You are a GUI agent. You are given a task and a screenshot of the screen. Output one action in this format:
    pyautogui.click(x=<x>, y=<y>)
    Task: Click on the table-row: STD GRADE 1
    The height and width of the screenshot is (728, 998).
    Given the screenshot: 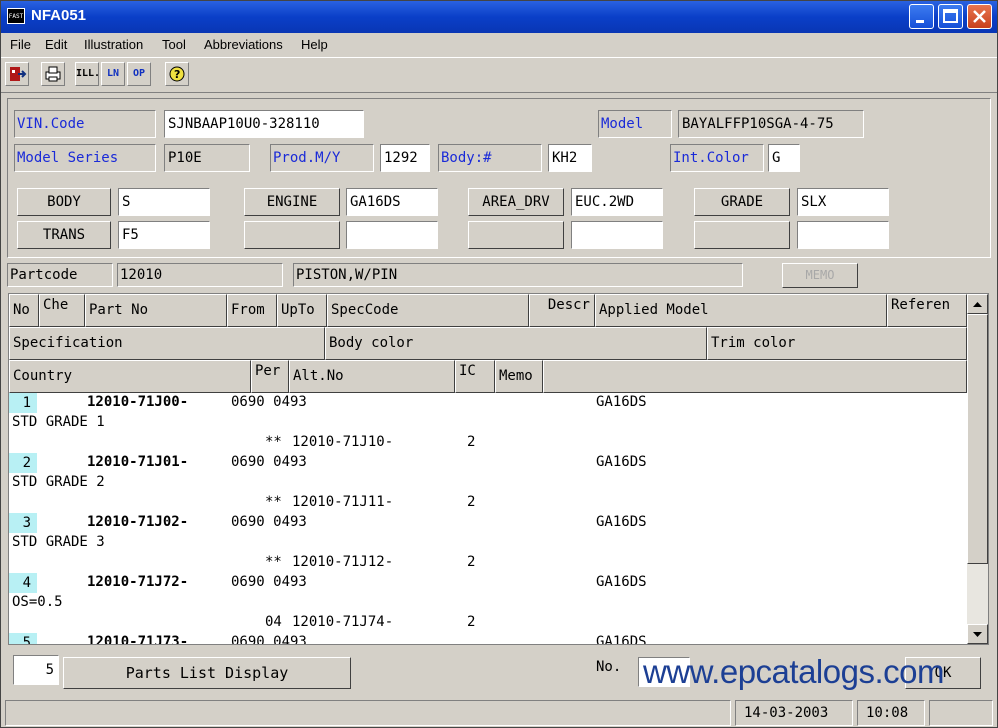 What is the action you would take?
    pyautogui.click(x=488, y=423)
    